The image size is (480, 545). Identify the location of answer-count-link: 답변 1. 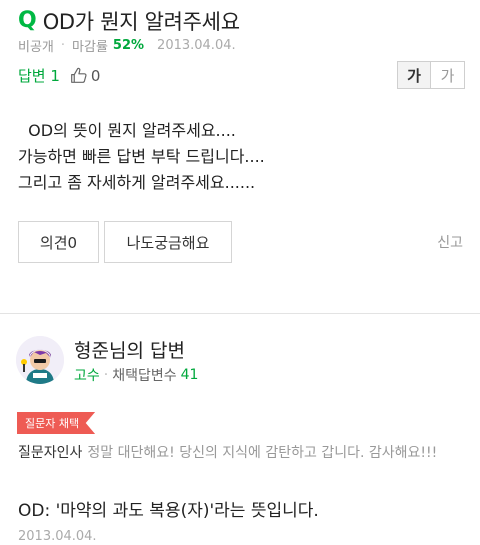
(39, 75).